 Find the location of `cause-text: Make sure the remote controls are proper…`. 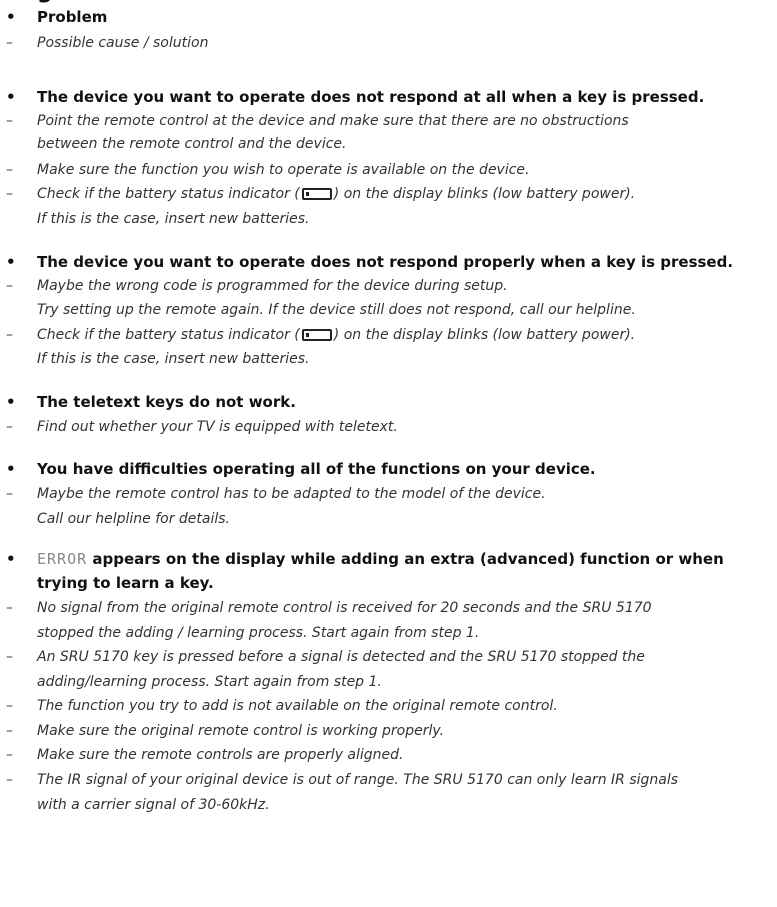

cause-text: Make sure the remote controls are proper… is located at coordinates (220, 755).